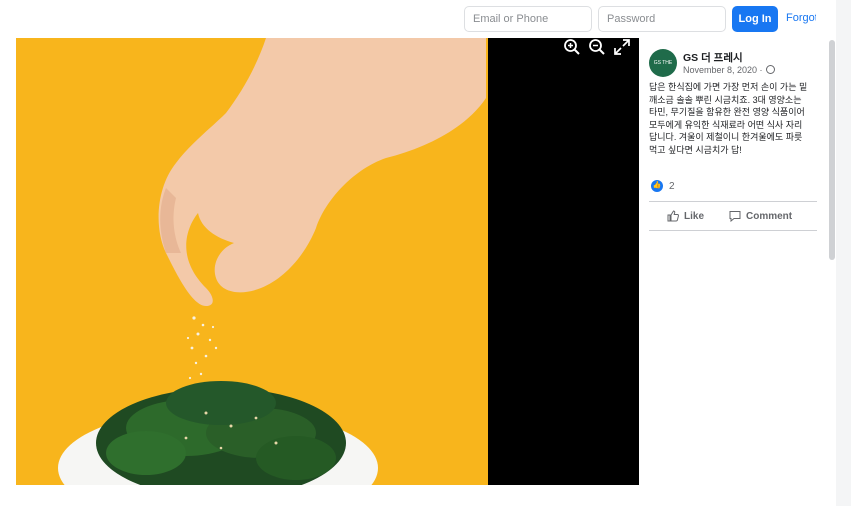 This screenshot has width=851, height=506. Describe the element at coordinates (672, 186) in the screenshot. I see `reaction-count: 2` at that location.